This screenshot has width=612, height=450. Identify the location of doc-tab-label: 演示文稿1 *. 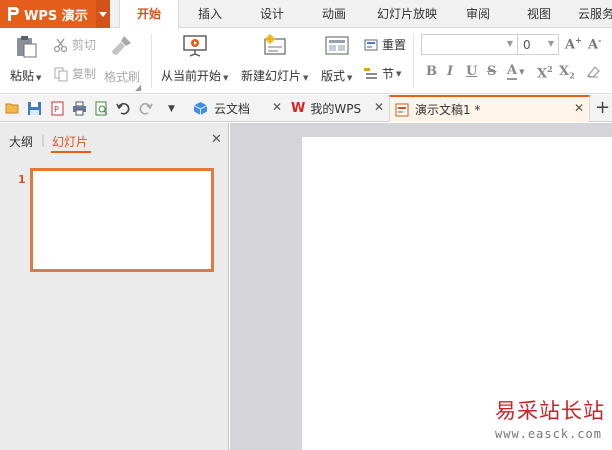
(448, 110).